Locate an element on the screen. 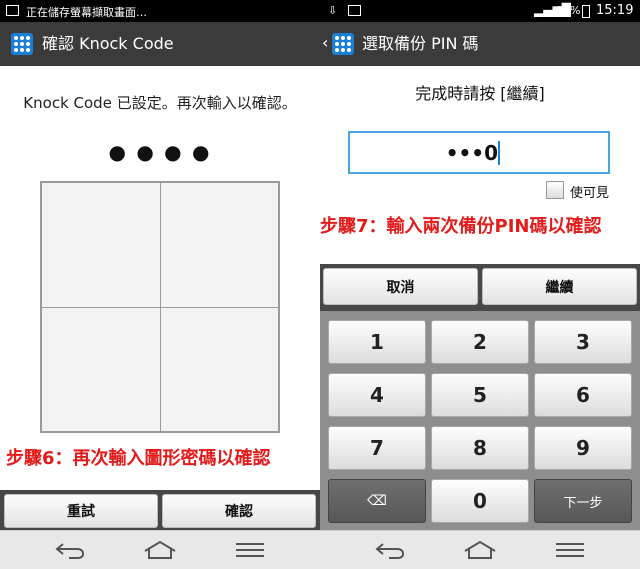  continue-button: 繼續 is located at coordinates (559, 286).